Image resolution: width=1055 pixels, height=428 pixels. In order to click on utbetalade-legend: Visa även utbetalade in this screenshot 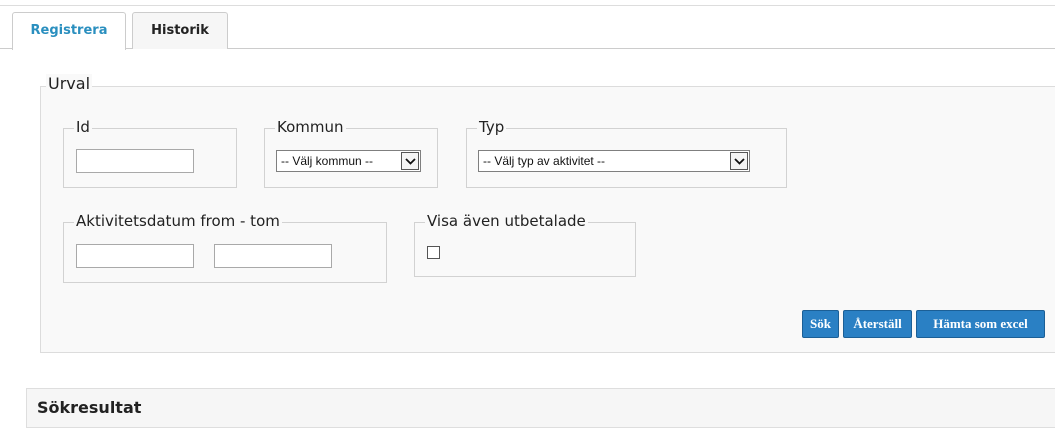, I will do `click(506, 221)`.